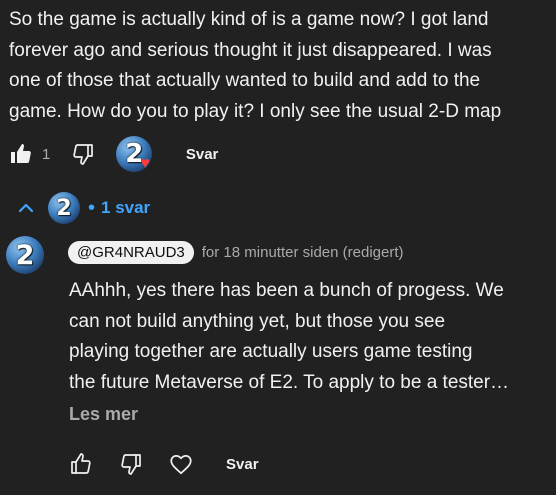 The image size is (556, 495). I want to click on comment-actions: 1 2 ♥ Svar, so click(112, 154).